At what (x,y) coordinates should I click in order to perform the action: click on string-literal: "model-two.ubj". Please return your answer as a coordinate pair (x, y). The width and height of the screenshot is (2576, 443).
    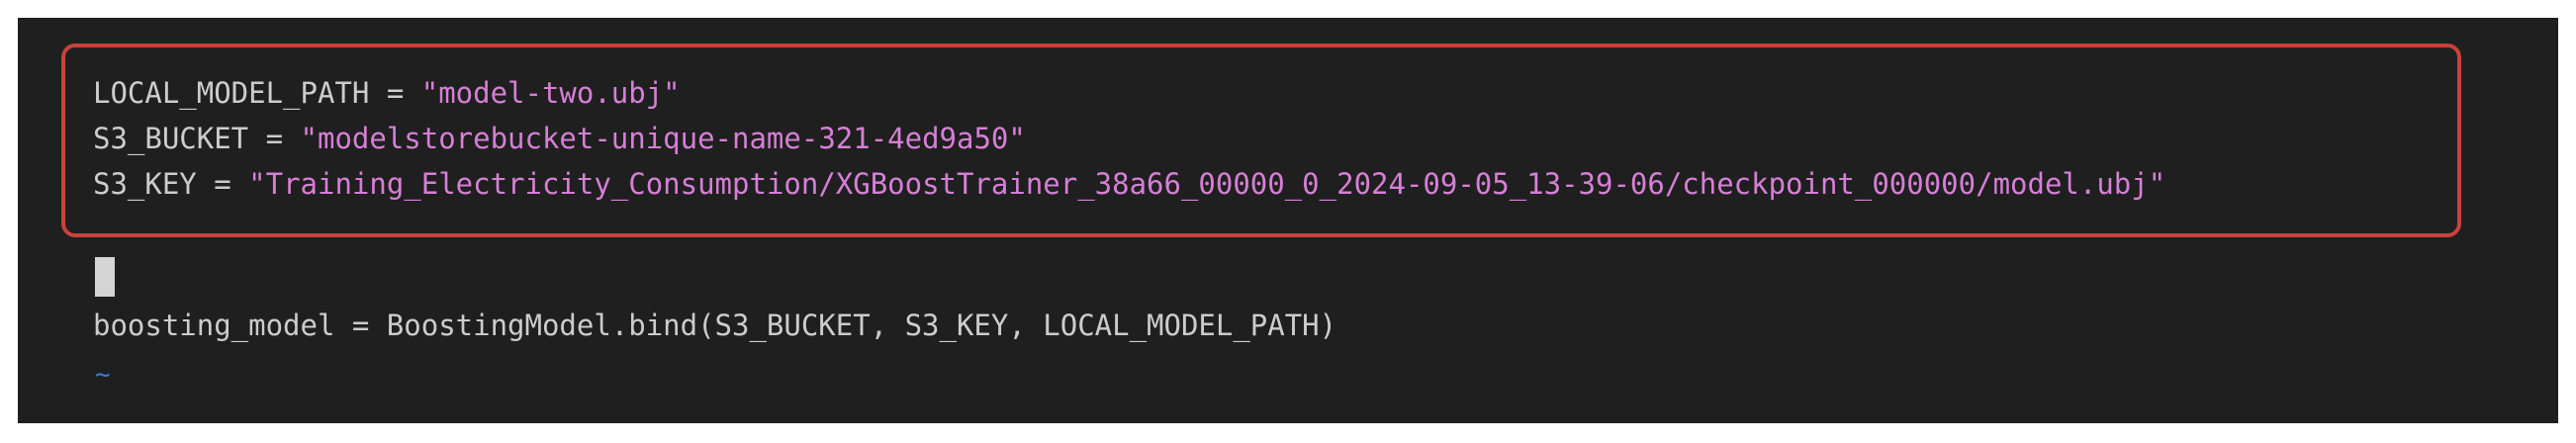
    Looking at the image, I should click on (551, 93).